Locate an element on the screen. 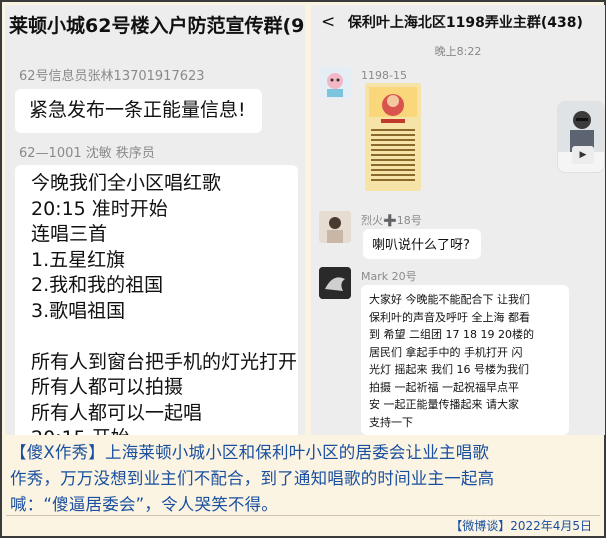 Image resolution: width=606 pixels, height=538 pixels. play-icon: ▶ is located at coordinates (583, 155).